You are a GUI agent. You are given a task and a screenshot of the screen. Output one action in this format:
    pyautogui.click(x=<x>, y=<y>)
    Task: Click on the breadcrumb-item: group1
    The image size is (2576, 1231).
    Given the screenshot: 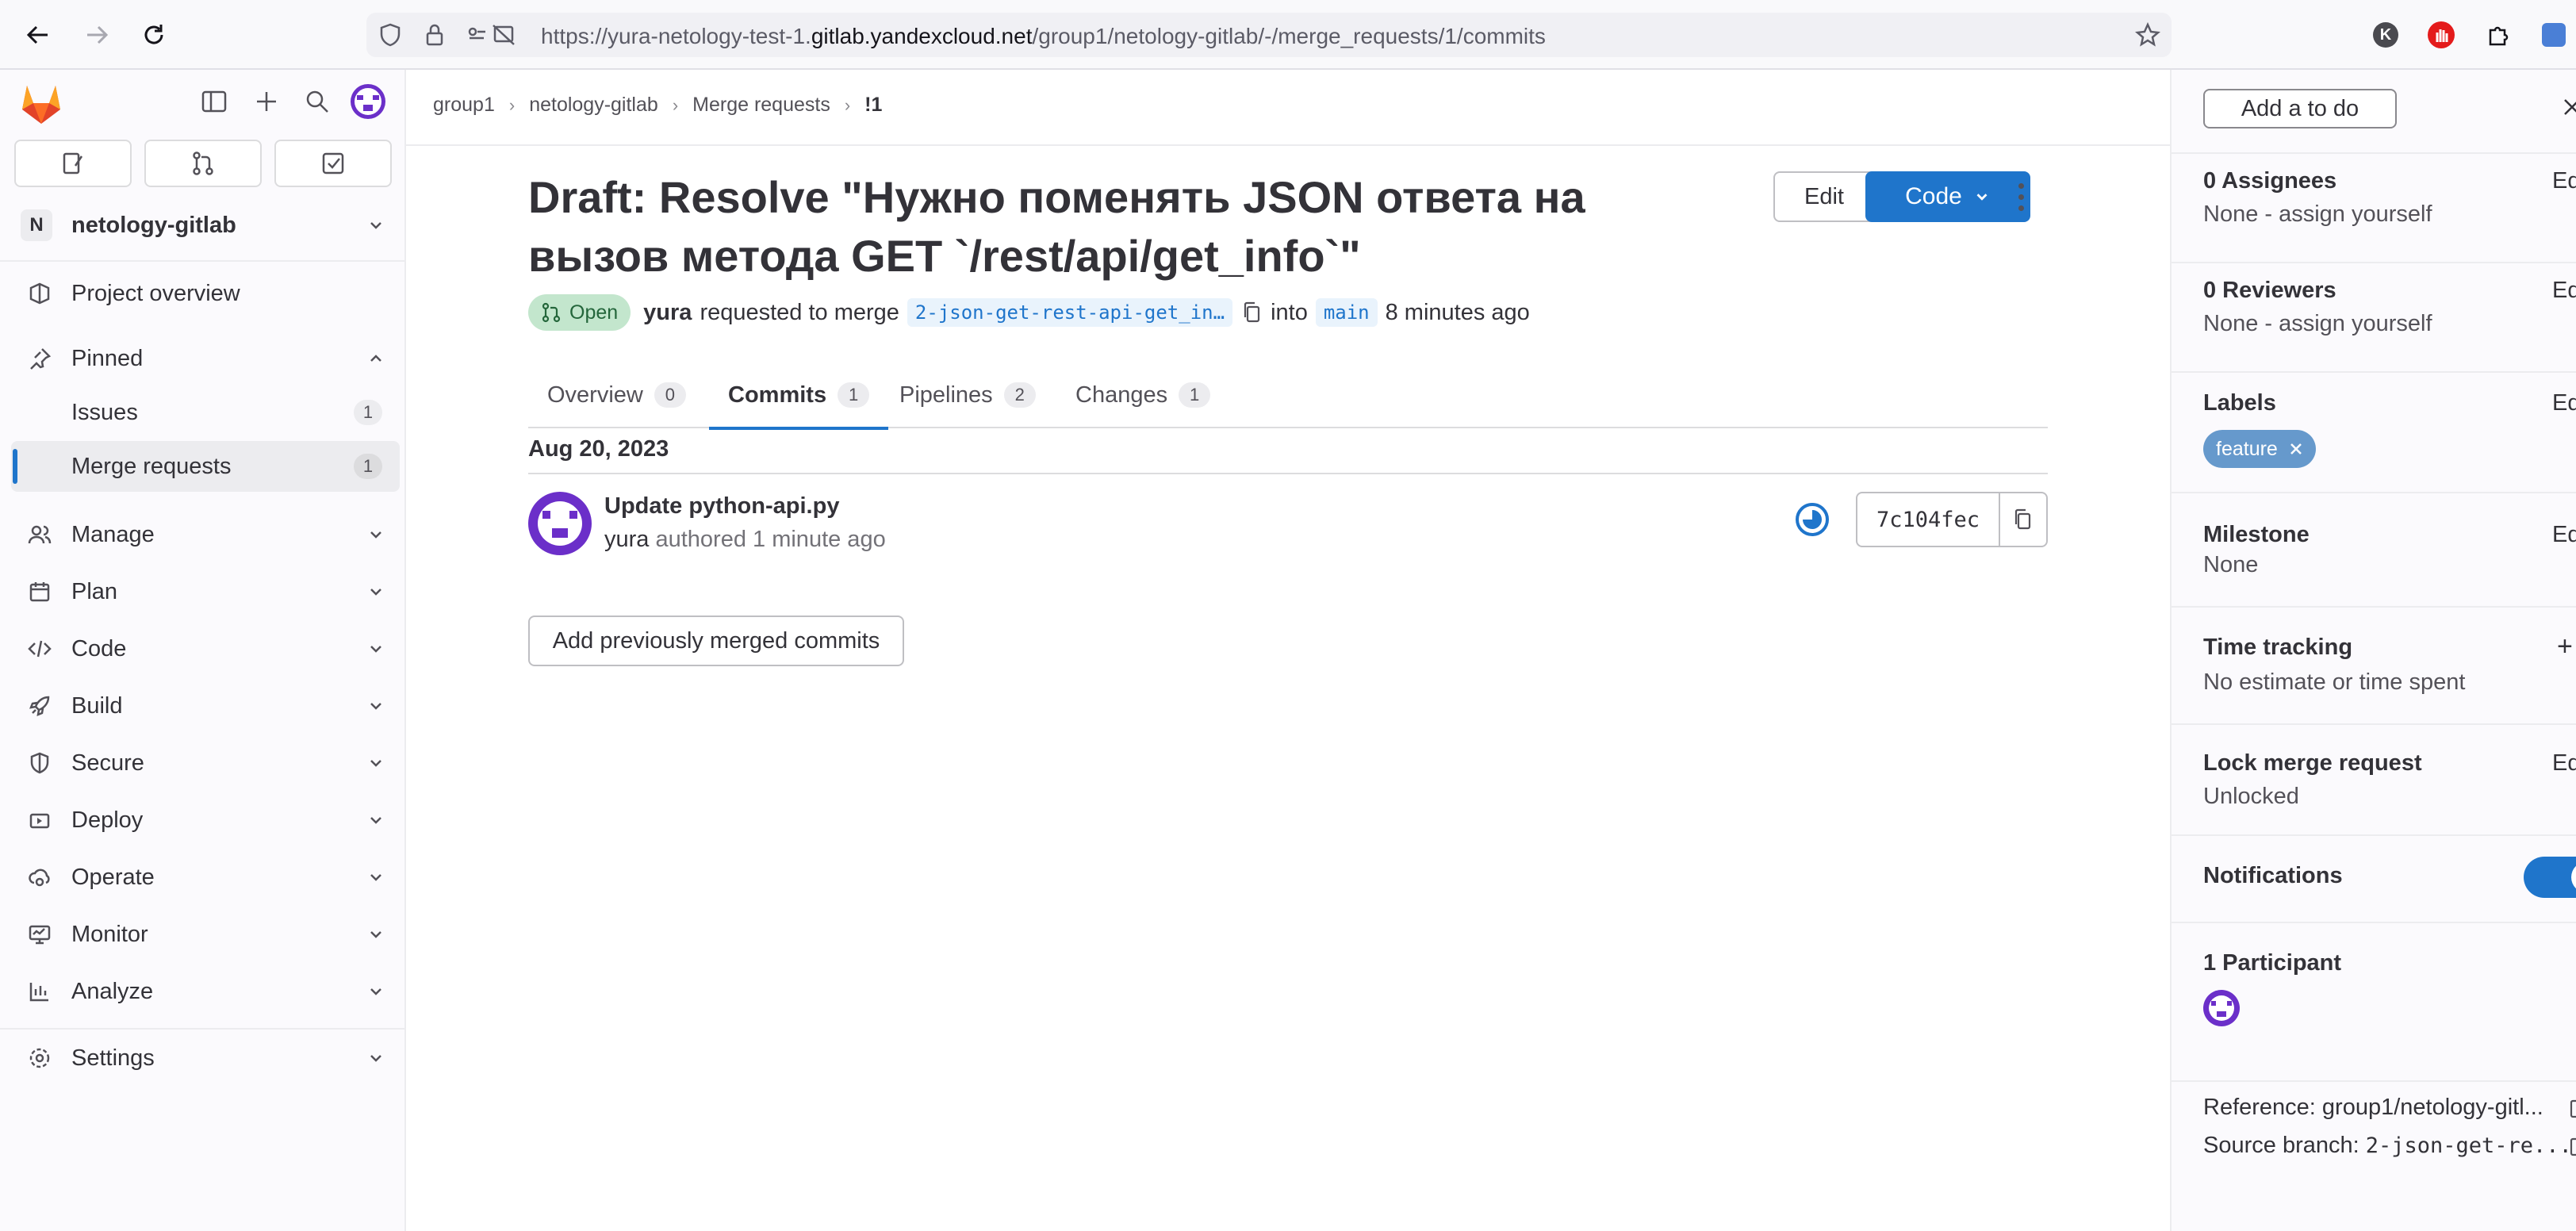 What is the action you would take?
    pyautogui.click(x=464, y=105)
    